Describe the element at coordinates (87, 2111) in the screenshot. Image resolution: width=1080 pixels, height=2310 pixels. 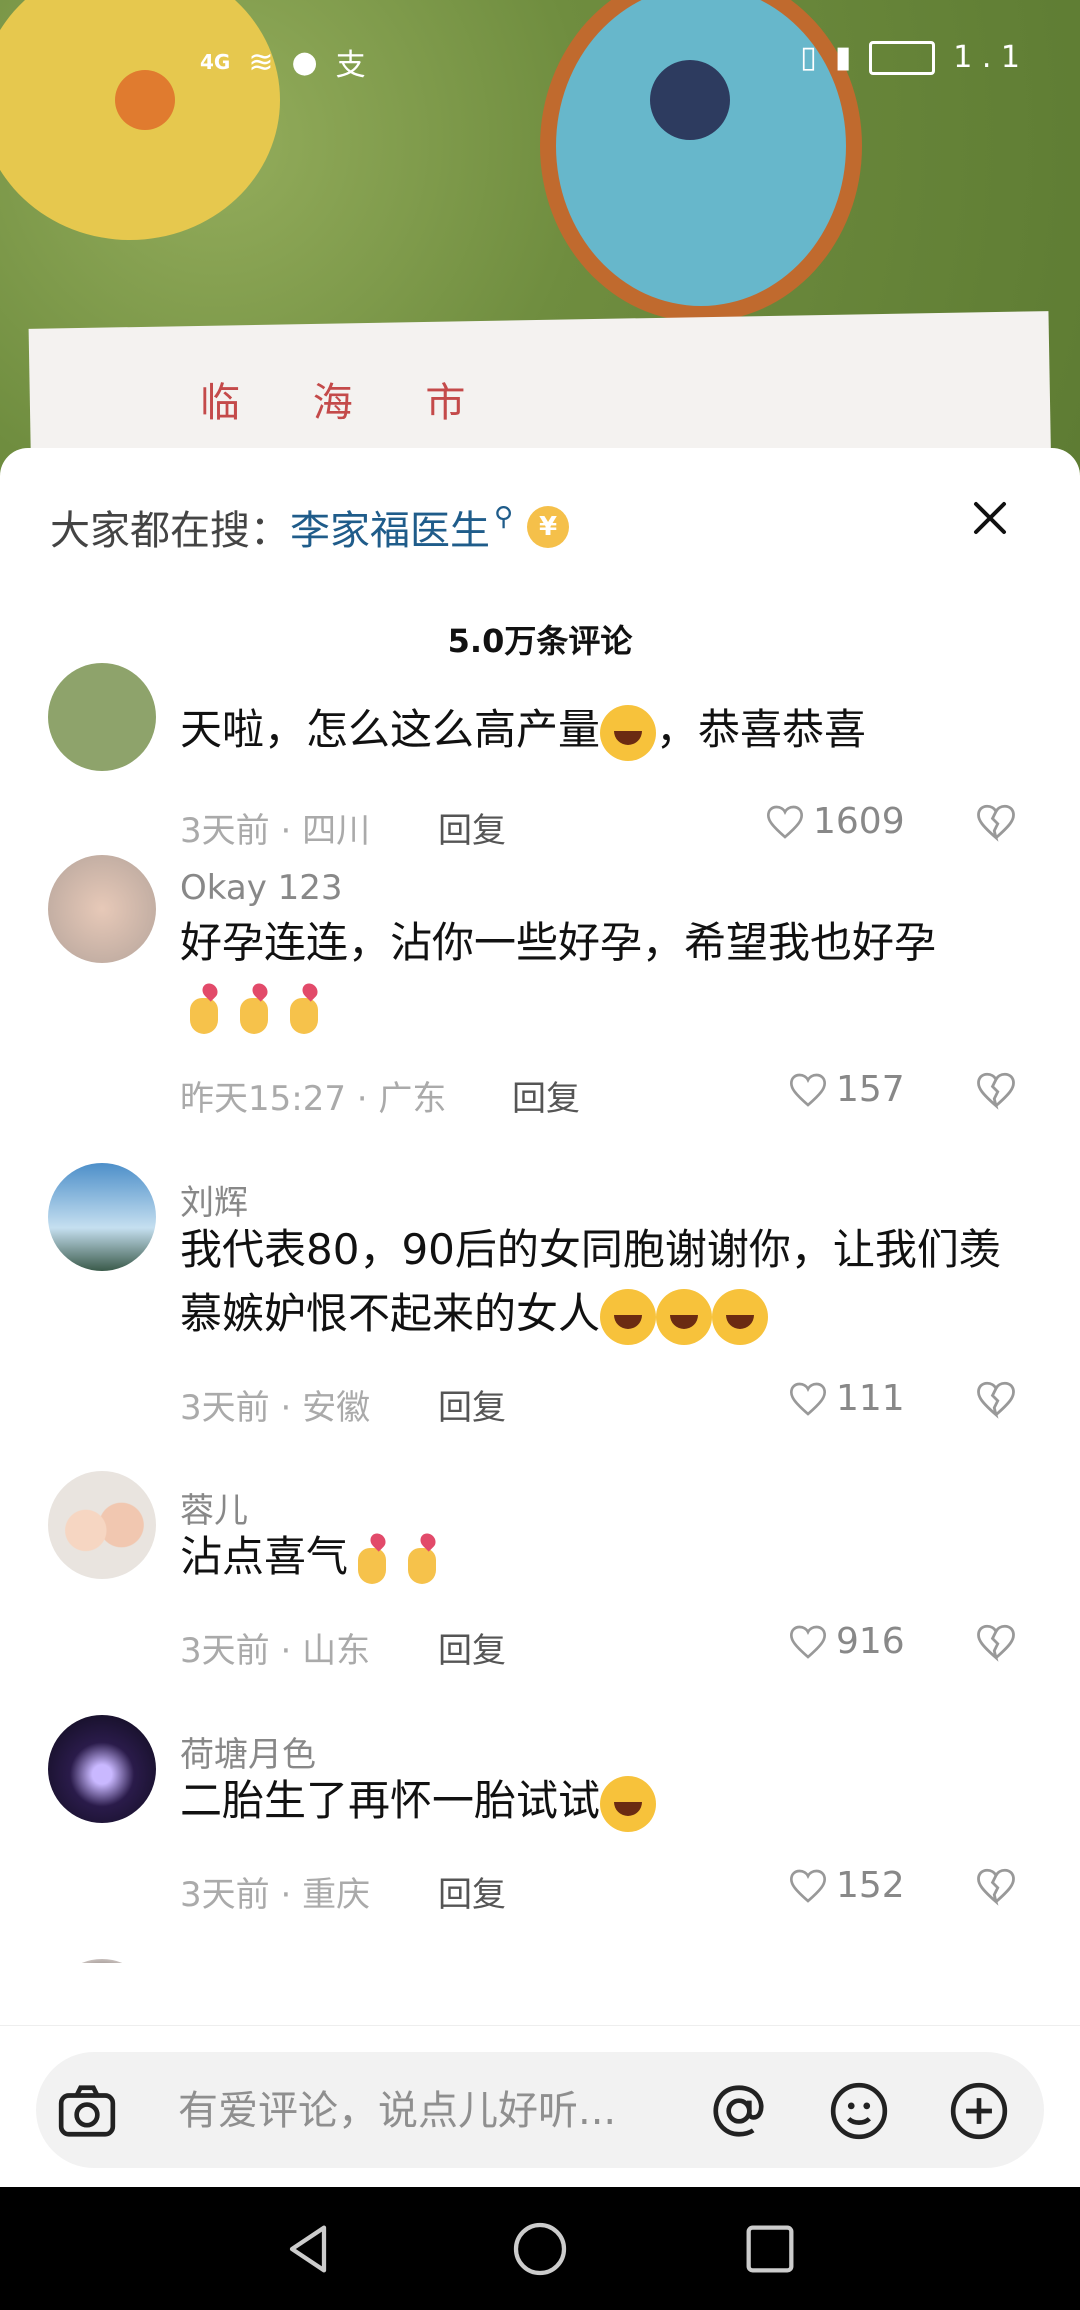
I see `camera-icon` at that location.